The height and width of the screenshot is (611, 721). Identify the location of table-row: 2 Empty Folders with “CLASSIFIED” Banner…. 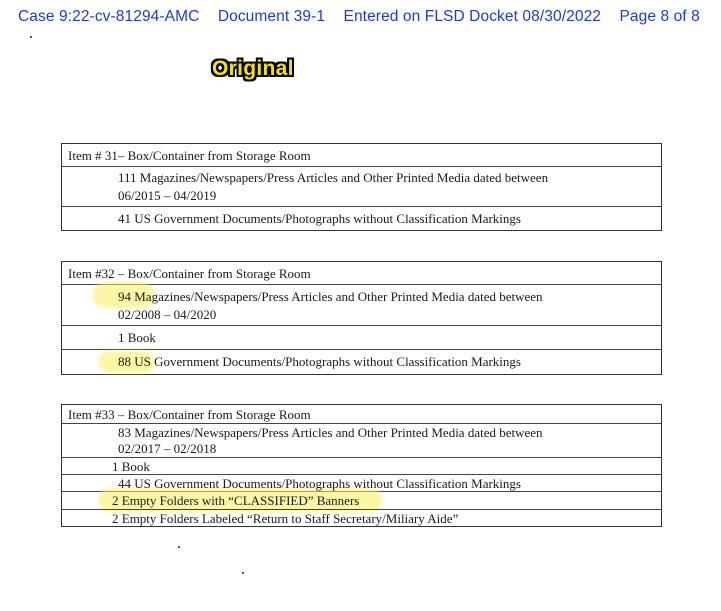
(361, 500).